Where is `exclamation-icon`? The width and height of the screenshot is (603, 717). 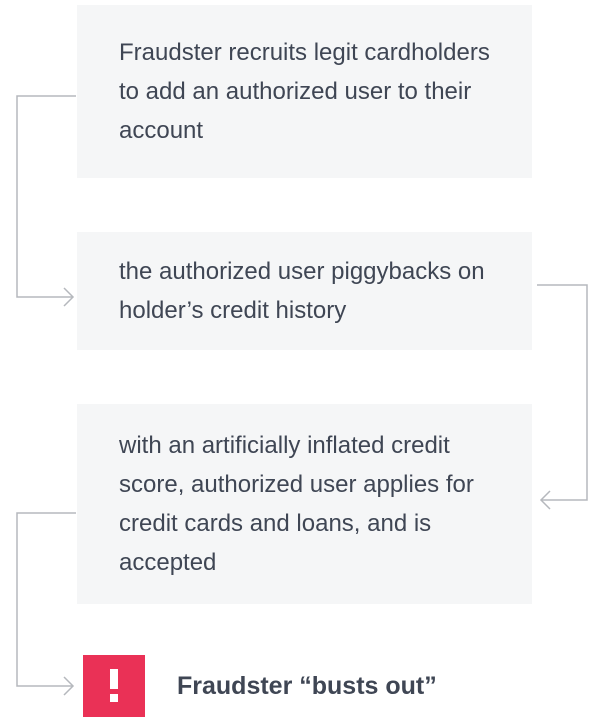
exclamation-icon is located at coordinates (114, 686).